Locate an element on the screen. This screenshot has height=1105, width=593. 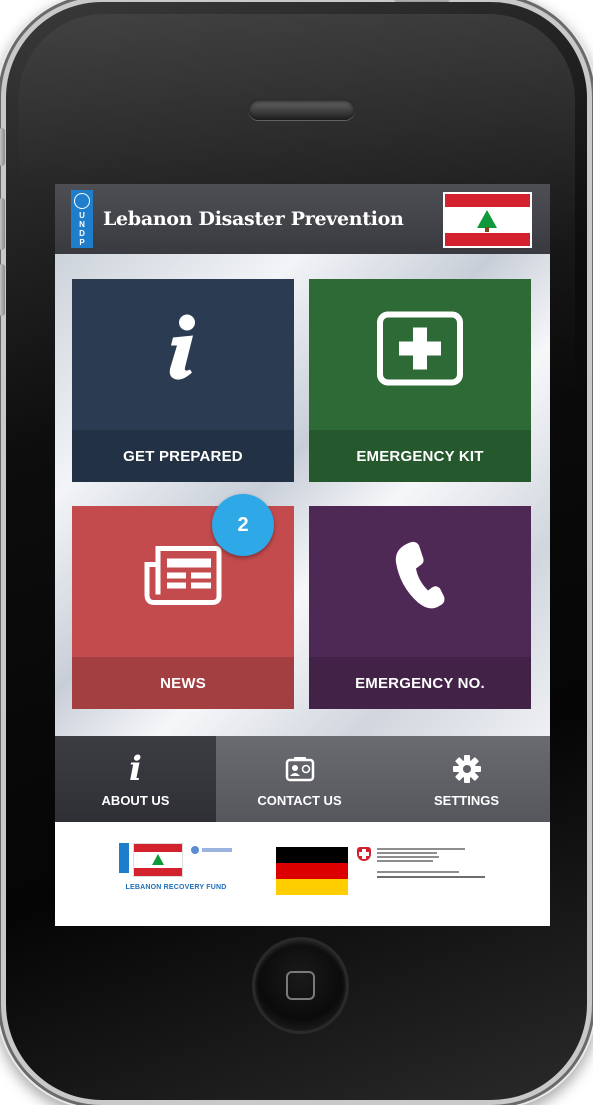
nav-contact-us: CONTACT US is located at coordinates (299, 779).